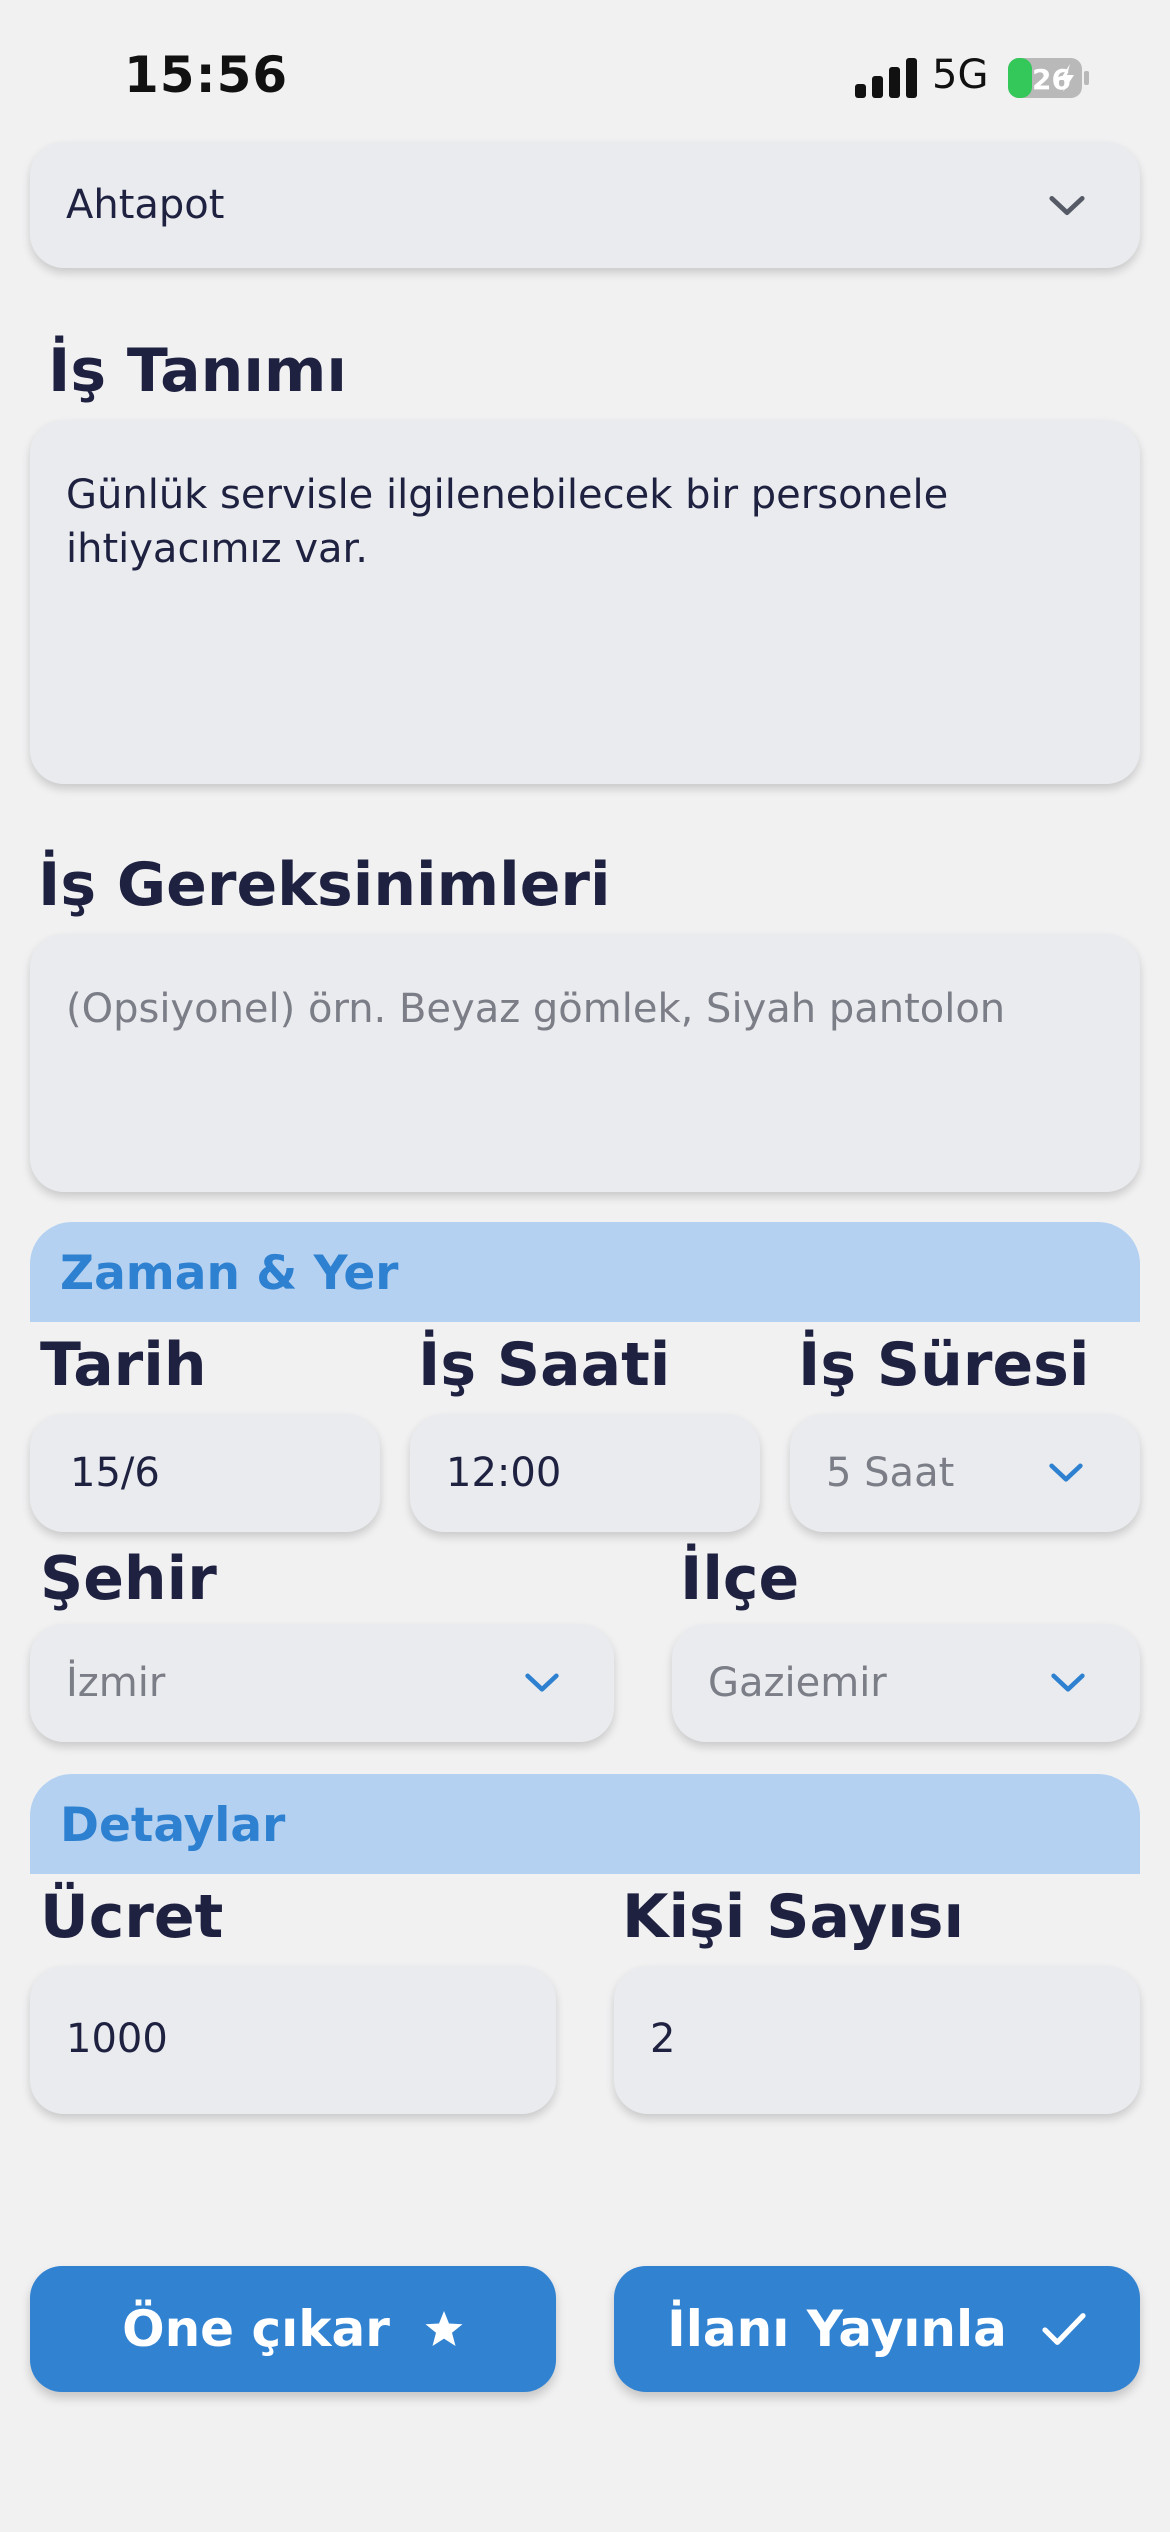 Image resolution: width=1170 pixels, height=2532 pixels. What do you see at coordinates (1048, 78) in the screenshot?
I see `battery-icon: 26` at bounding box center [1048, 78].